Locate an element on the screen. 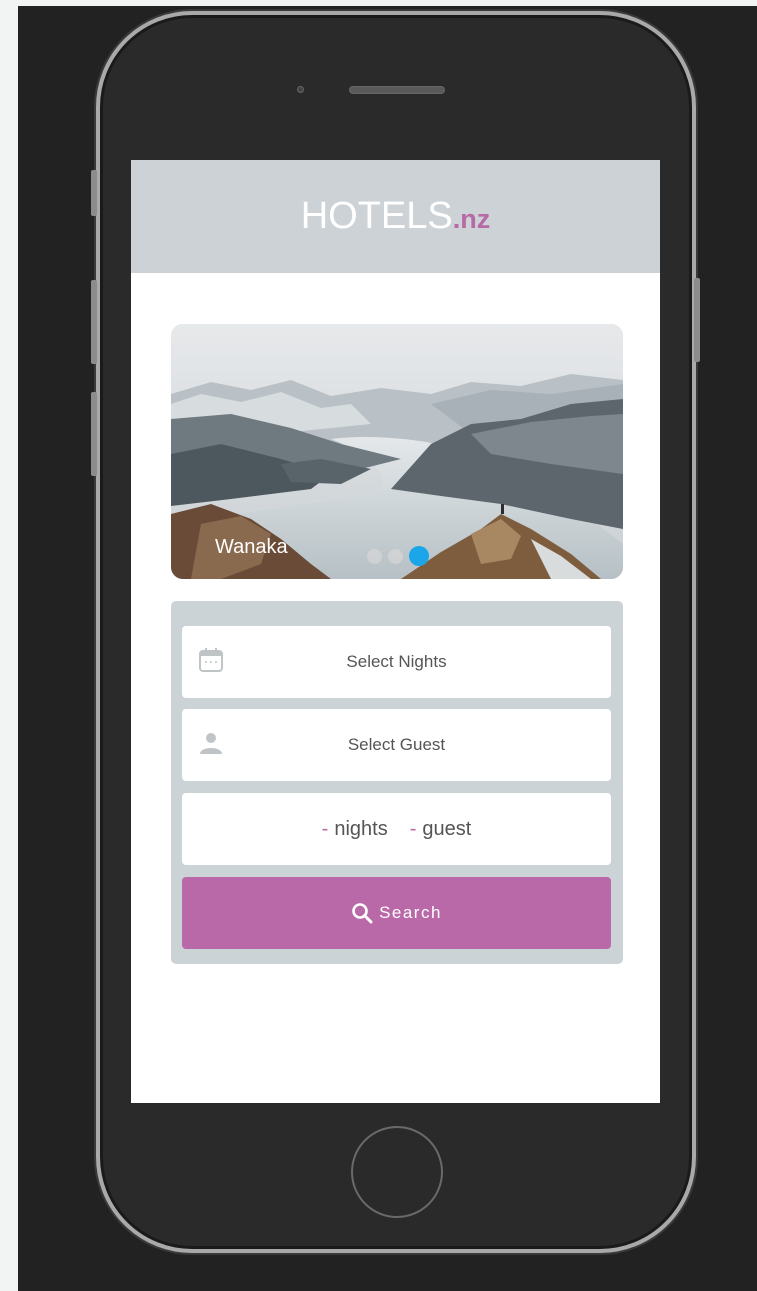  search-icon is located at coordinates (362, 913).